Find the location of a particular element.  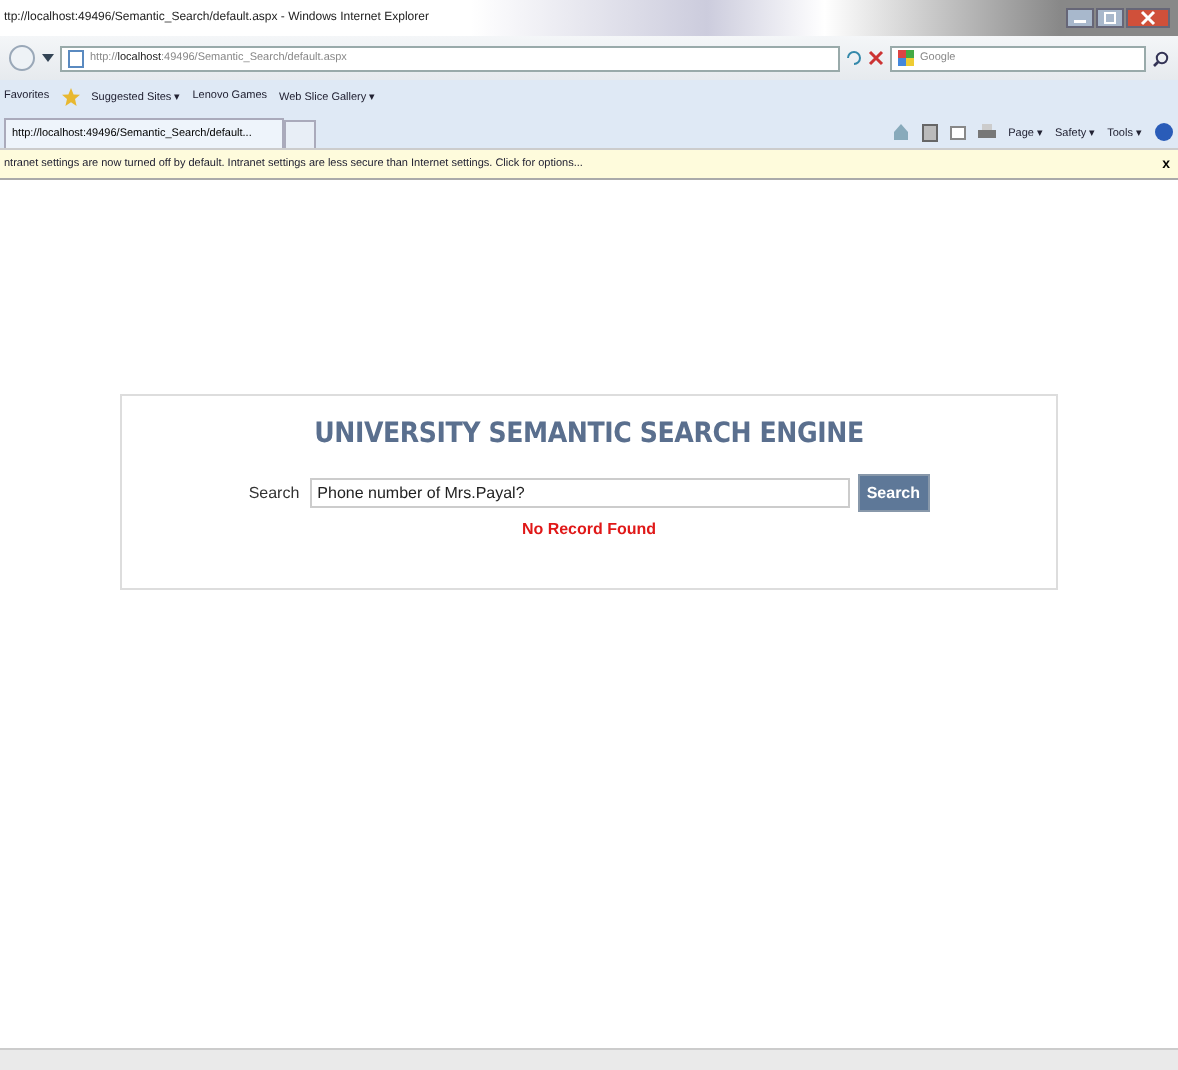

close-icon is located at coordinates (1148, 18).